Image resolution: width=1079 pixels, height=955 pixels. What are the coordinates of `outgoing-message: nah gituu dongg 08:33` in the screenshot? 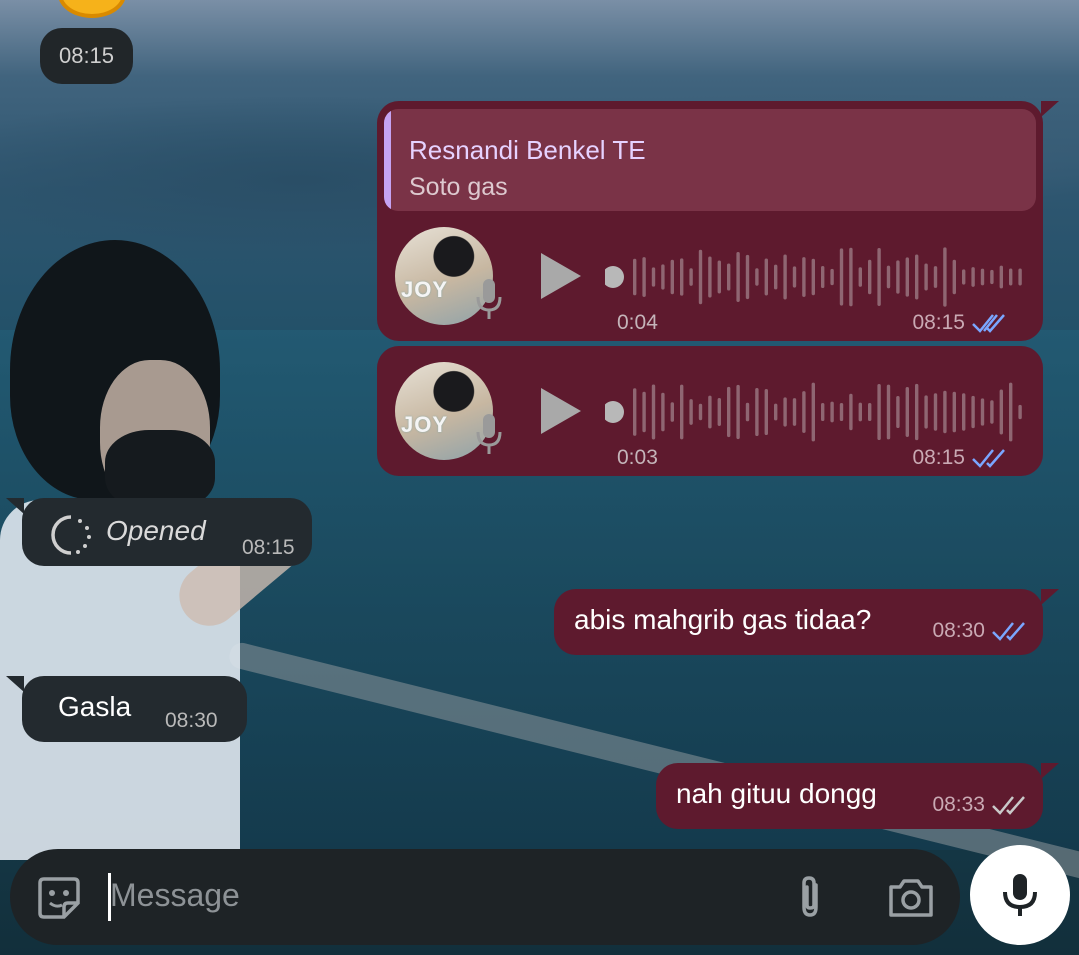 It's located at (857, 796).